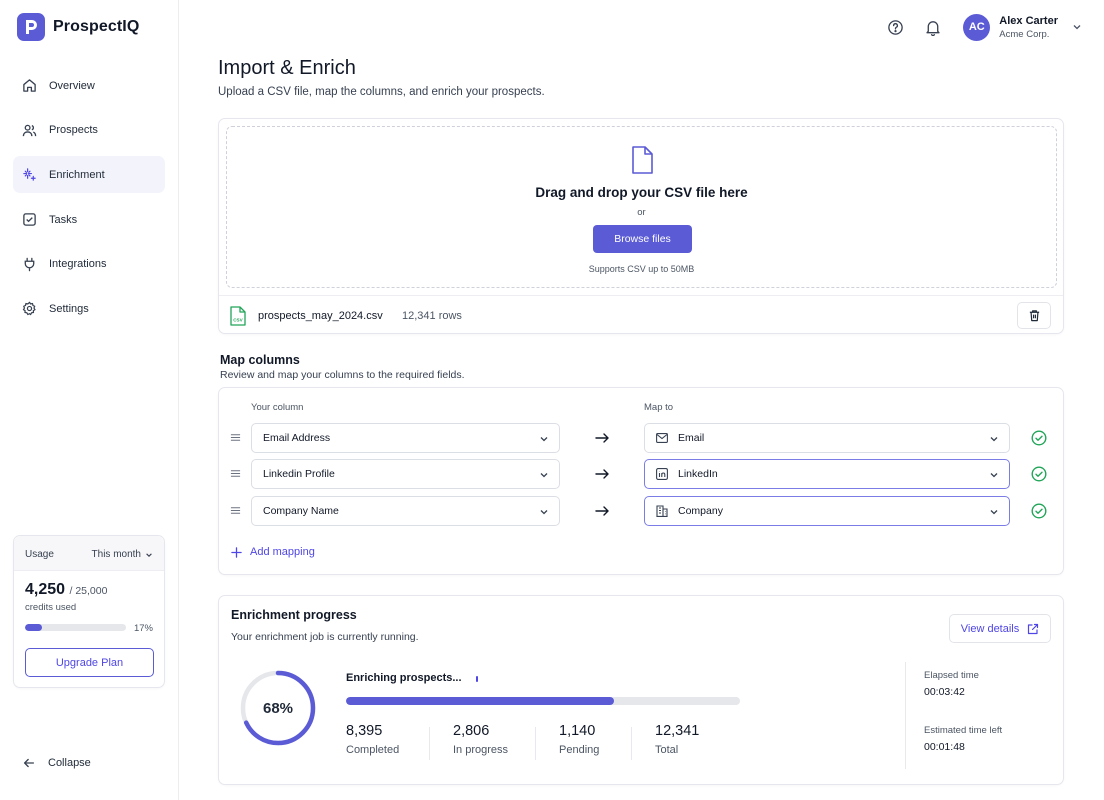 The width and height of the screenshot is (1104, 800). Describe the element at coordinates (72, 85) in the screenshot. I see `sidebar-item-label: Overview` at that location.